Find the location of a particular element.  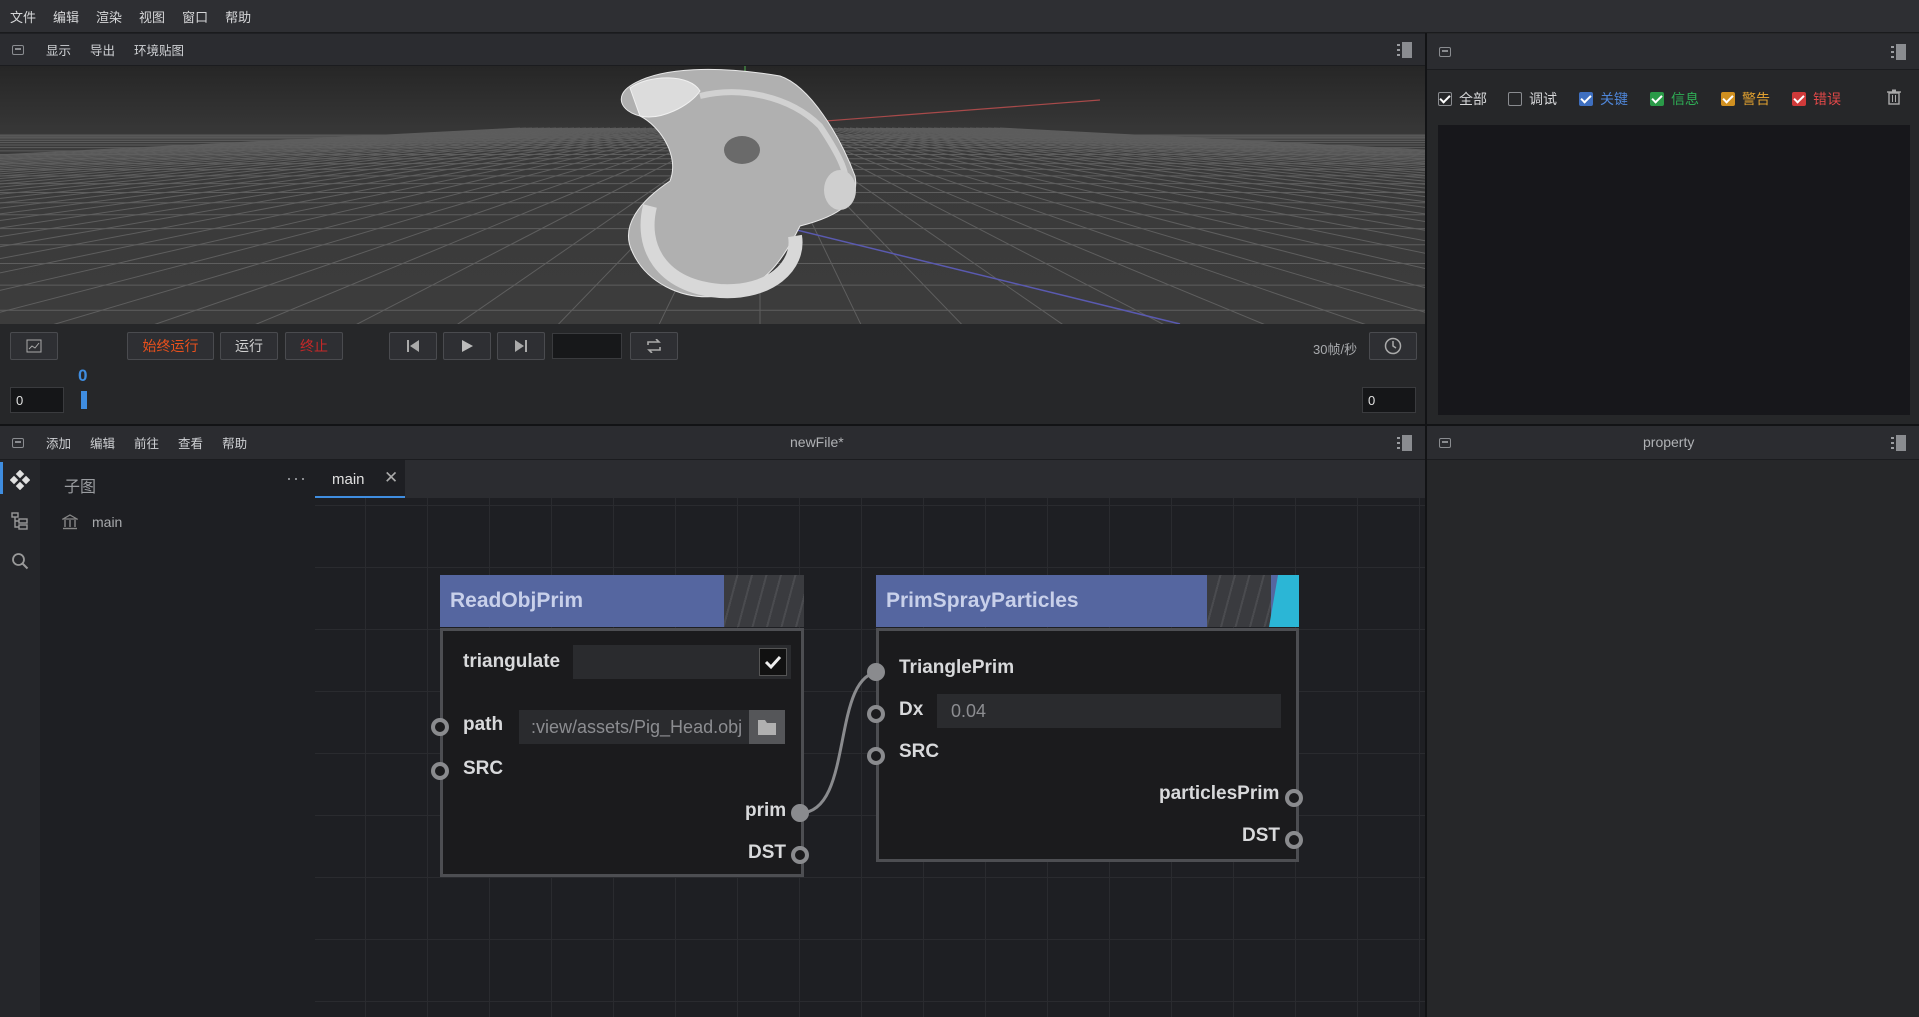

nodes-icon is located at coordinates (20, 480).